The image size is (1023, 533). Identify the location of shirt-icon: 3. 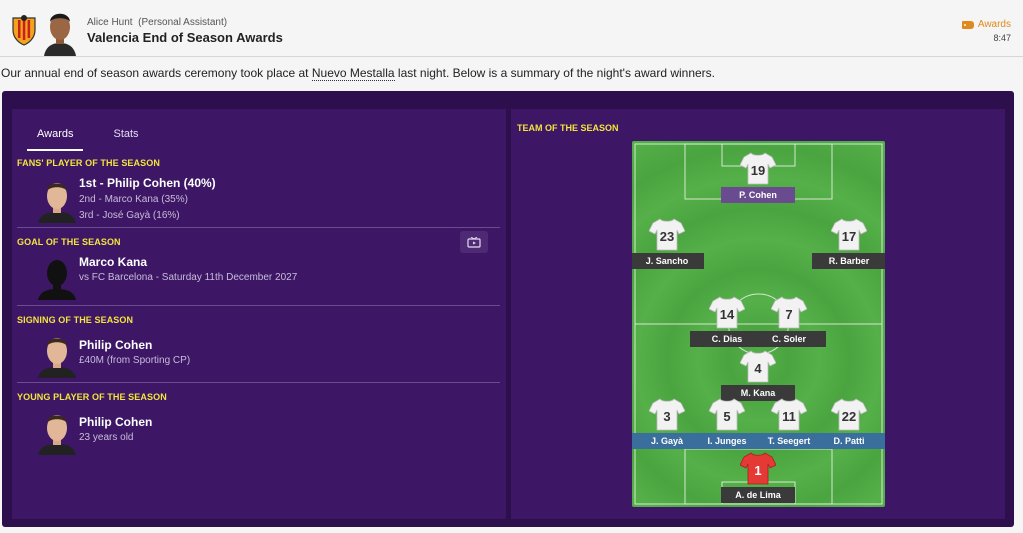
(667, 414).